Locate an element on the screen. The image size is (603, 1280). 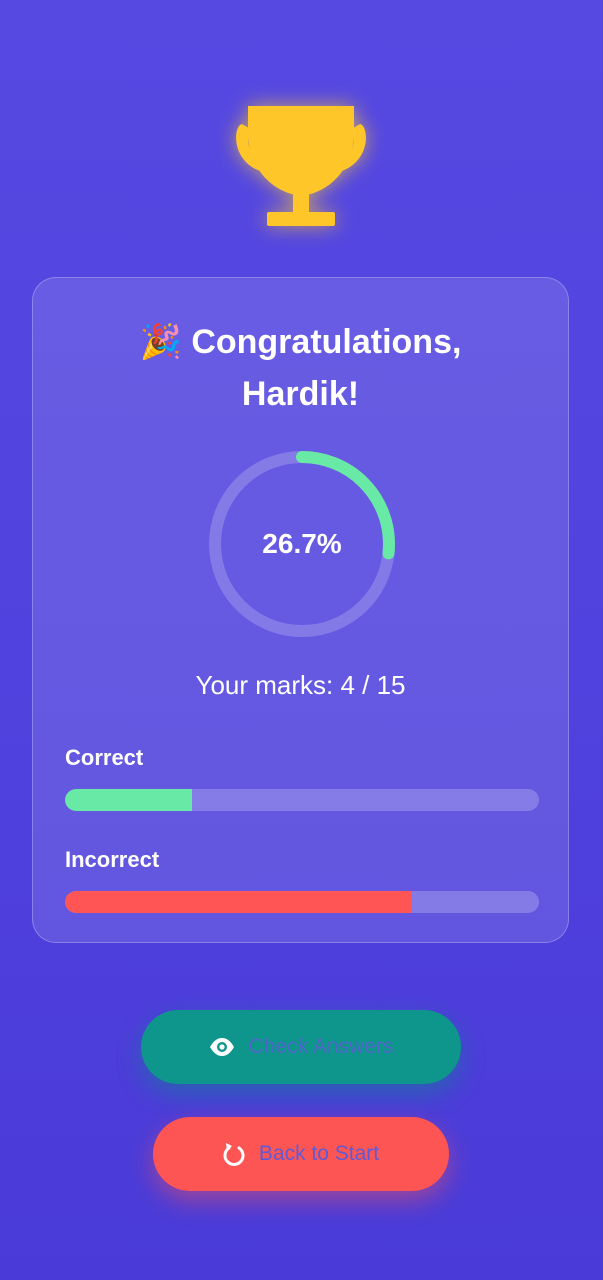
eye-icon is located at coordinates (222, 1047).